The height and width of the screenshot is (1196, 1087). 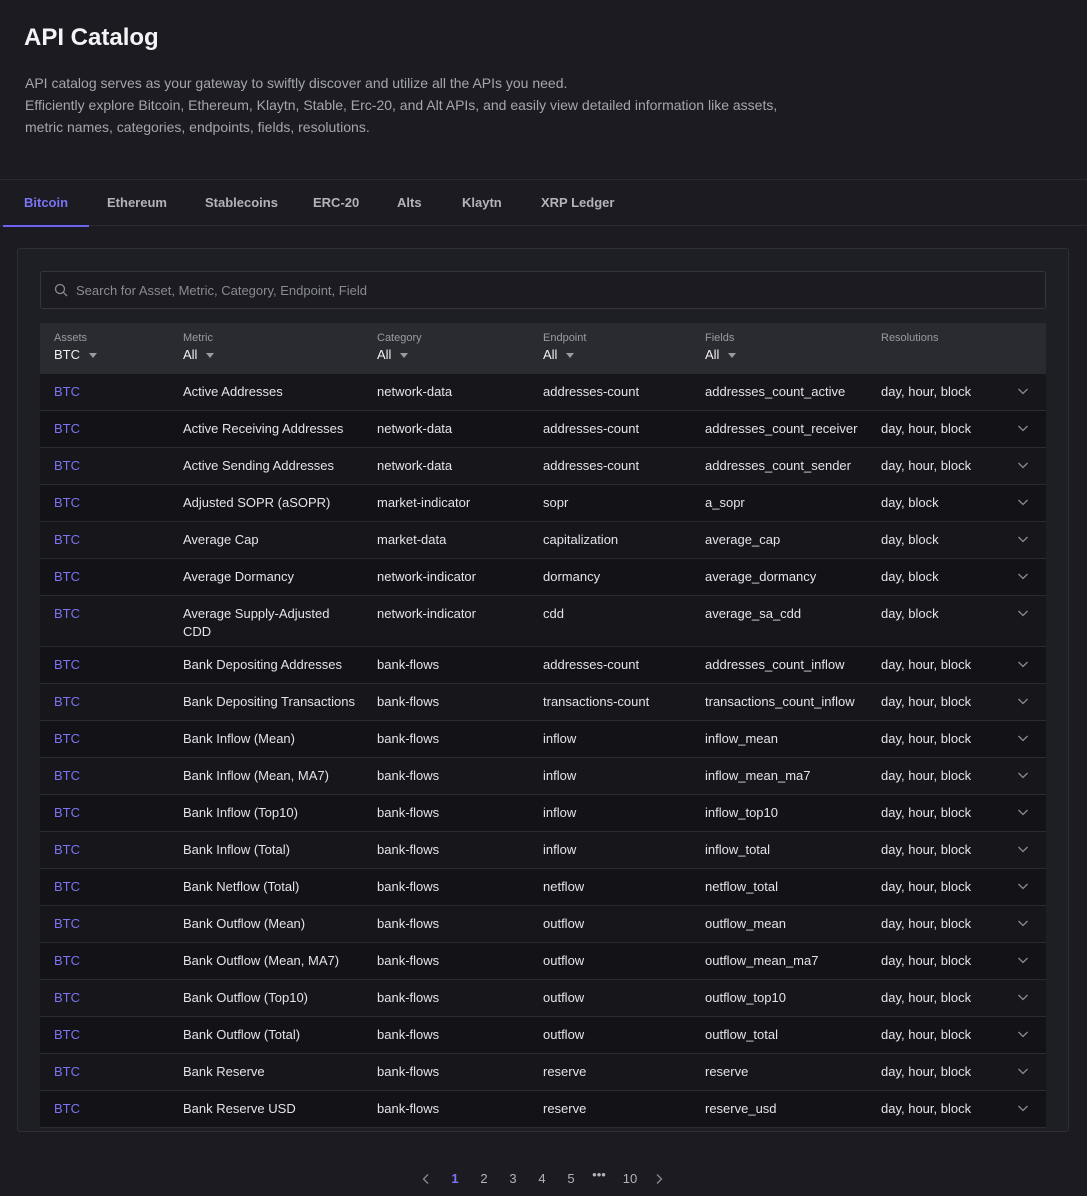 What do you see at coordinates (75, 354) in the screenshot?
I see `assets-filter: BTC` at bounding box center [75, 354].